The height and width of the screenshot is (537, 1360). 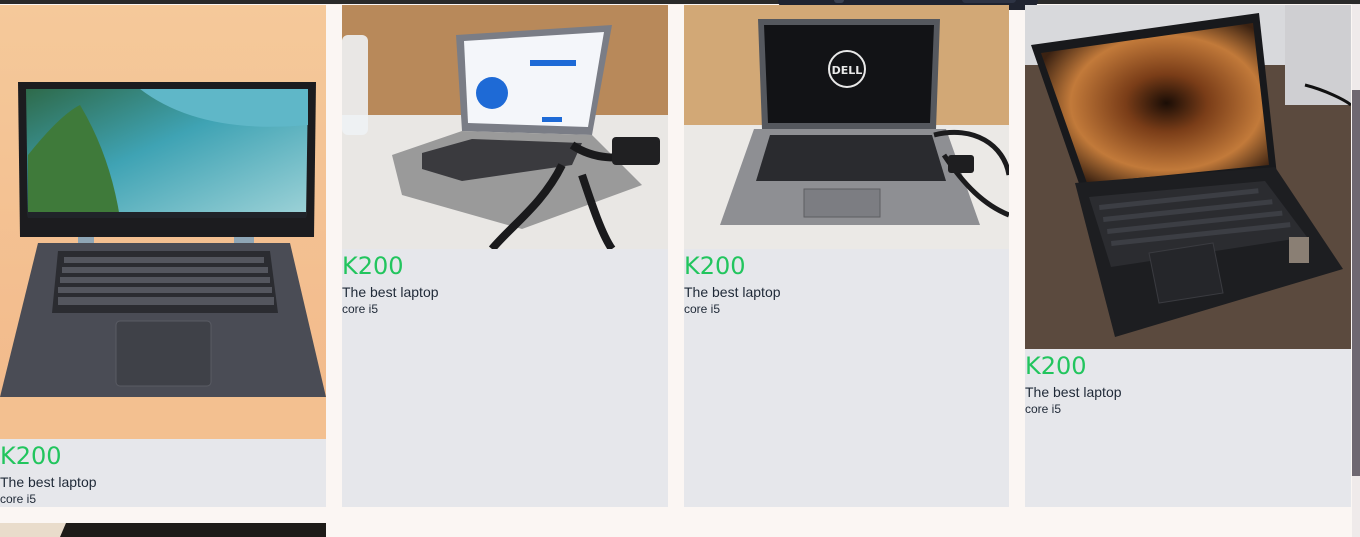 I want to click on listing-card, so click(x=163, y=530).